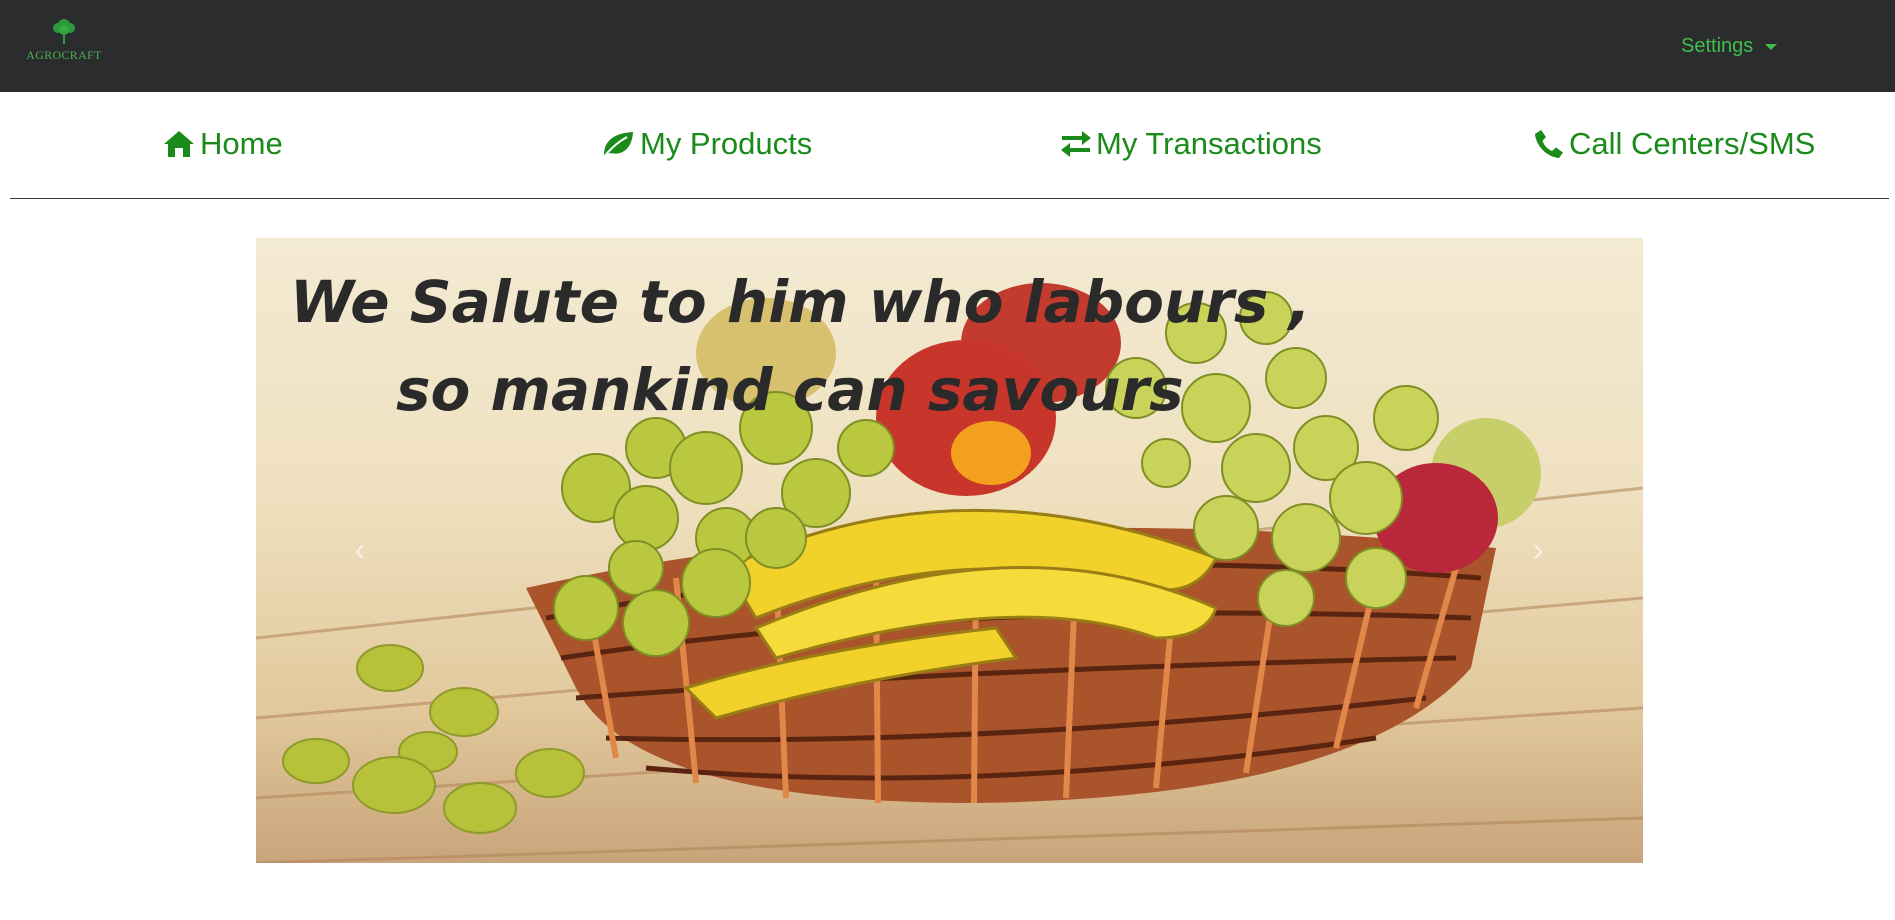 The height and width of the screenshot is (920, 1895). Describe the element at coordinates (1209, 143) in the screenshot. I see `nav-my-transactions-label: My Transactions` at that location.